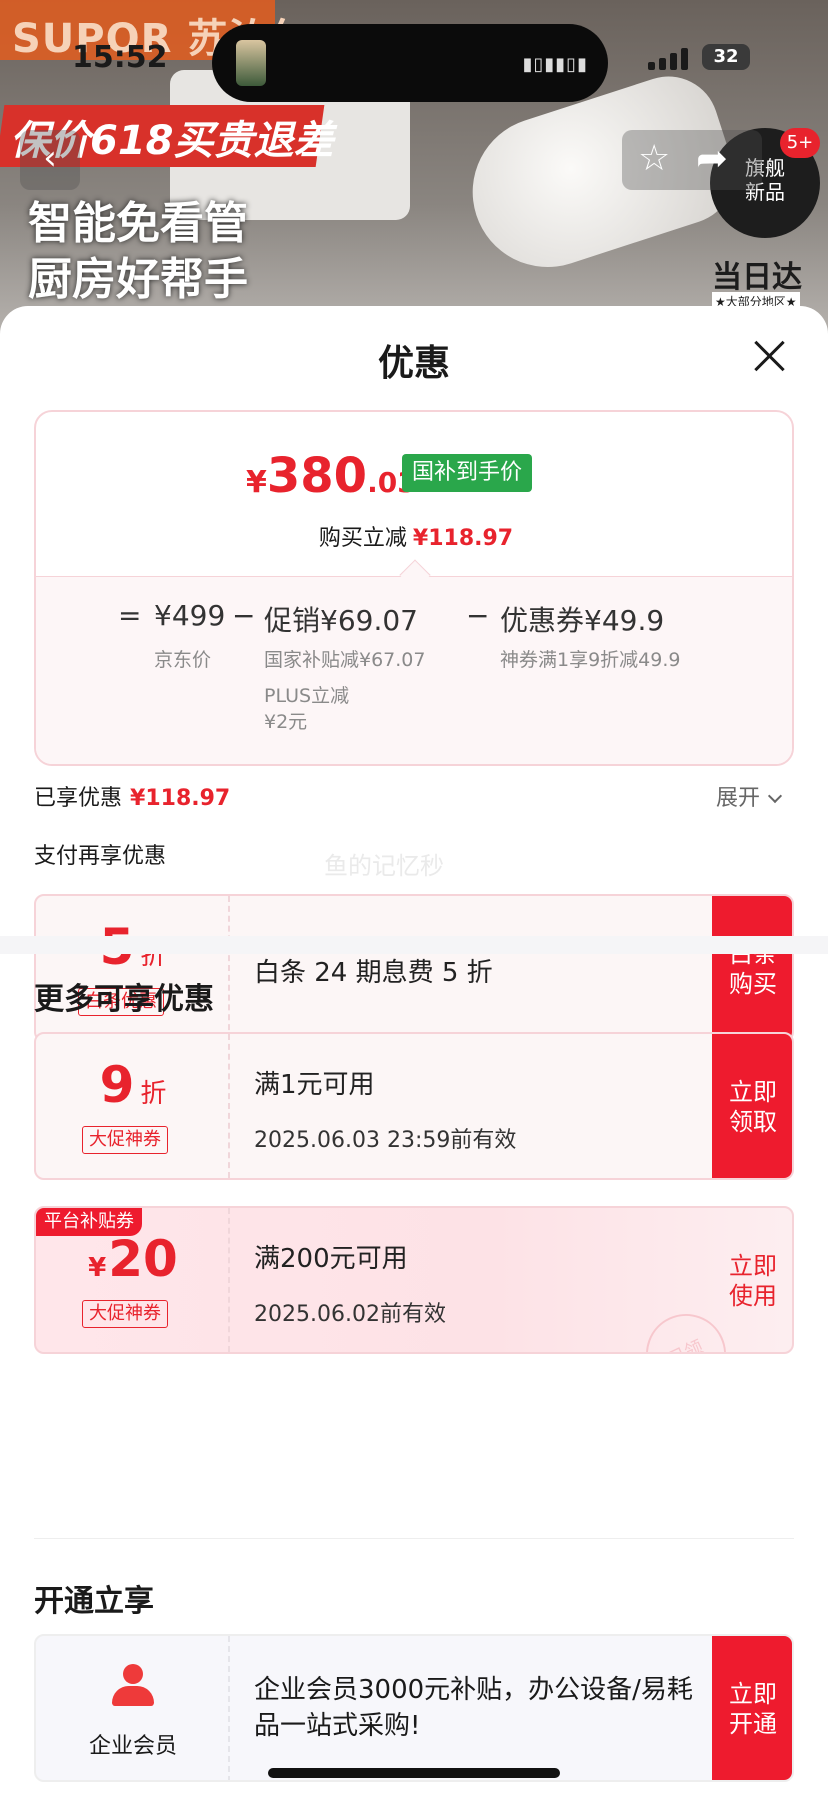 The height and width of the screenshot is (1796, 828). Describe the element at coordinates (138, 223) in the screenshot. I see `slogan-line-1: 智能免看管` at that location.